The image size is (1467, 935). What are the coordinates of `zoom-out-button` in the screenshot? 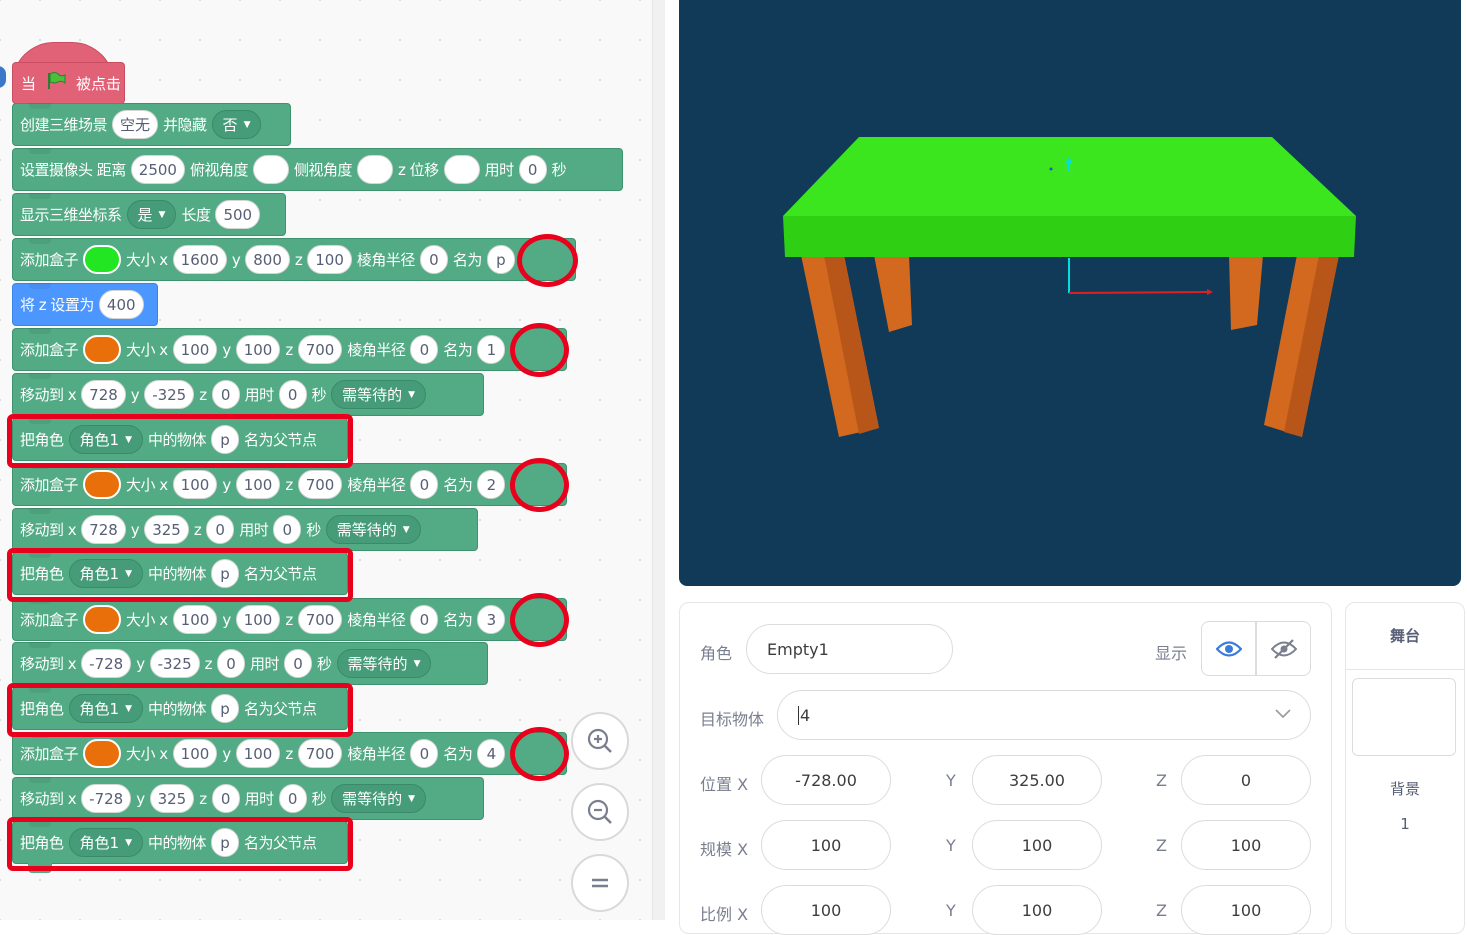 It's located at (600, 812).